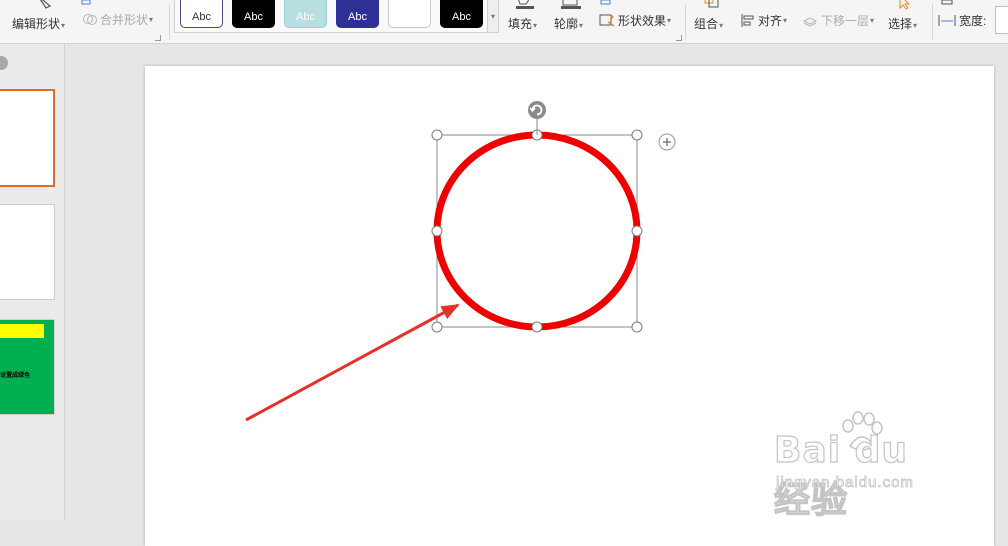 The width and height of the screenshot is (1008, 546). Describe the element at coordinates (679, 38) in the screenshot. I see `effect-group-launcher` at that location.